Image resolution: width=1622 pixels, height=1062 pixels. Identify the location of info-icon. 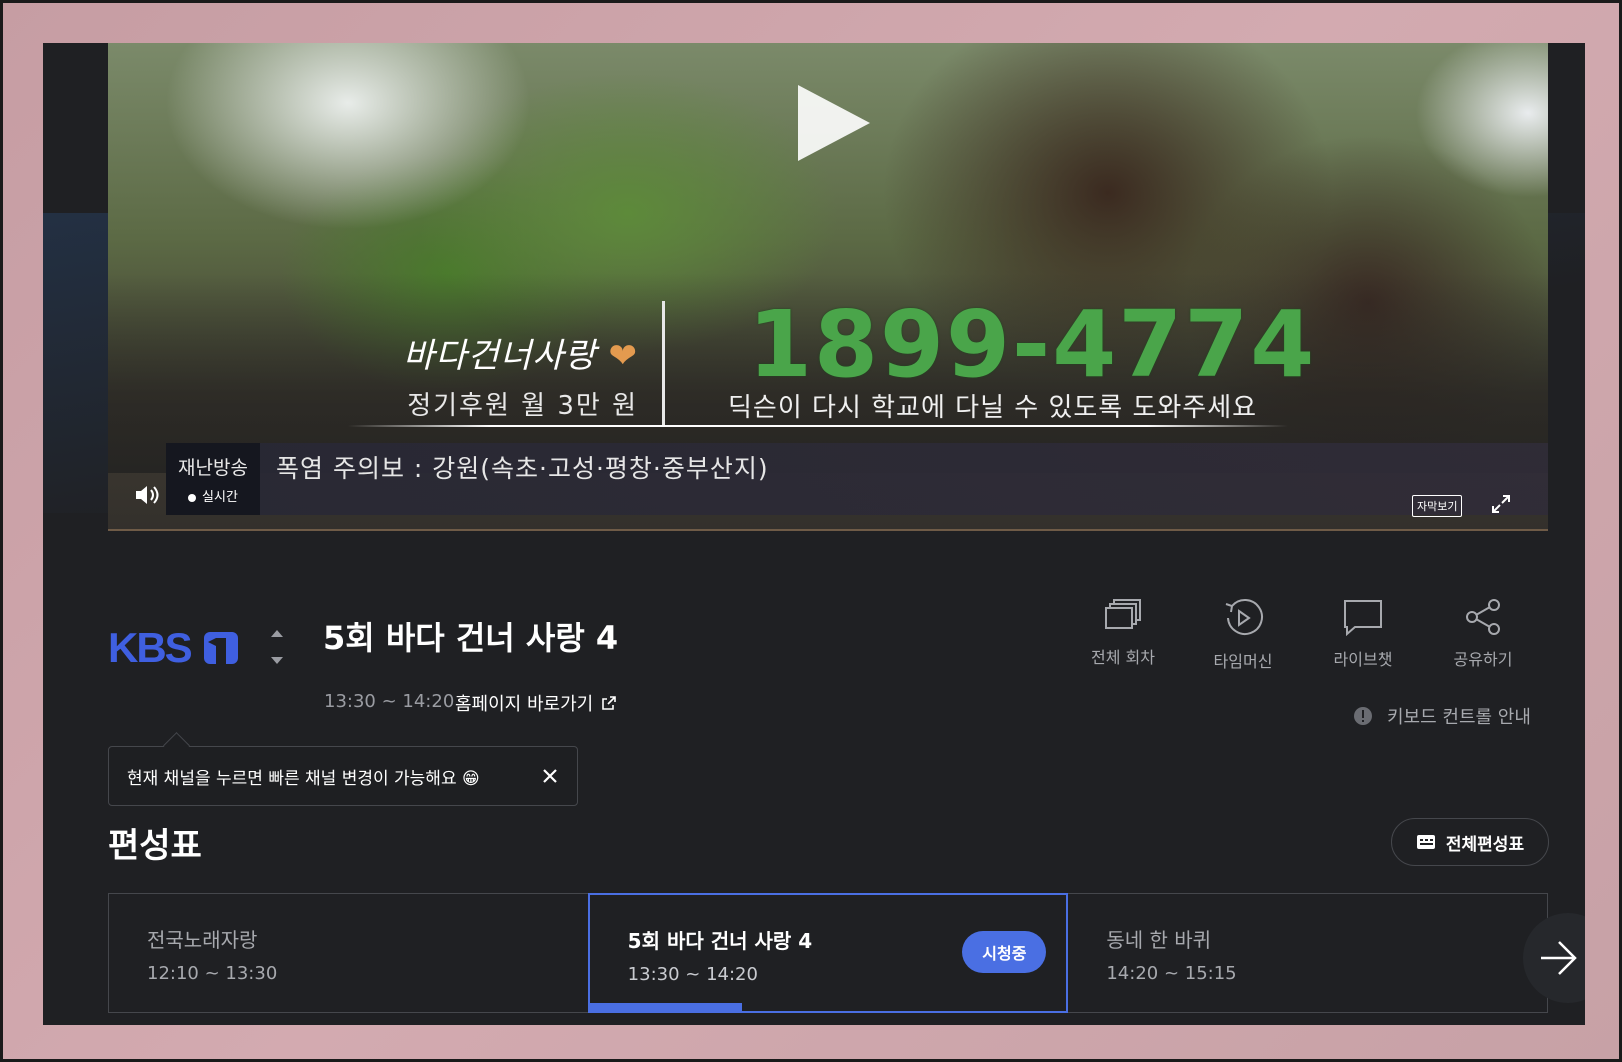
(1363, 716).